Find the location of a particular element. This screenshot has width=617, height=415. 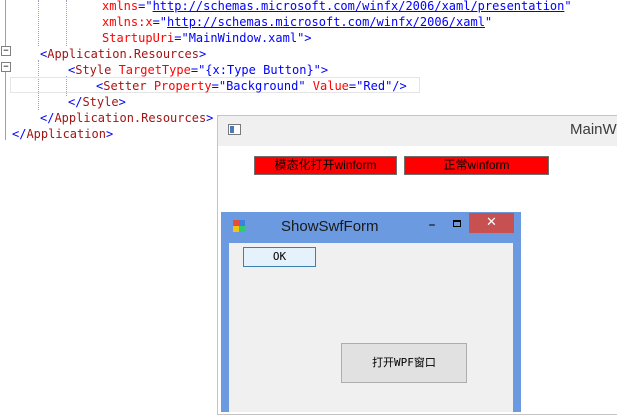

modal-open-winform-button: 模态化打开winform is located at coordinates (325, 165).